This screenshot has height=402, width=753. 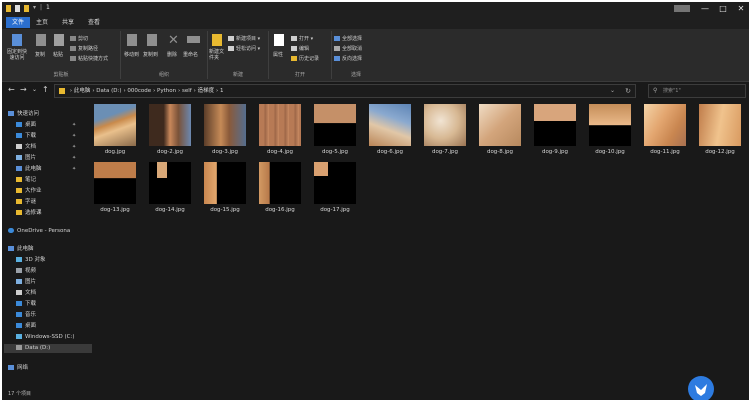 What do you see at coordinates (82, 91) in the screenshot?
I see `breadcrumb-this-pc: 此电脑` at bounding box center [82, 91].